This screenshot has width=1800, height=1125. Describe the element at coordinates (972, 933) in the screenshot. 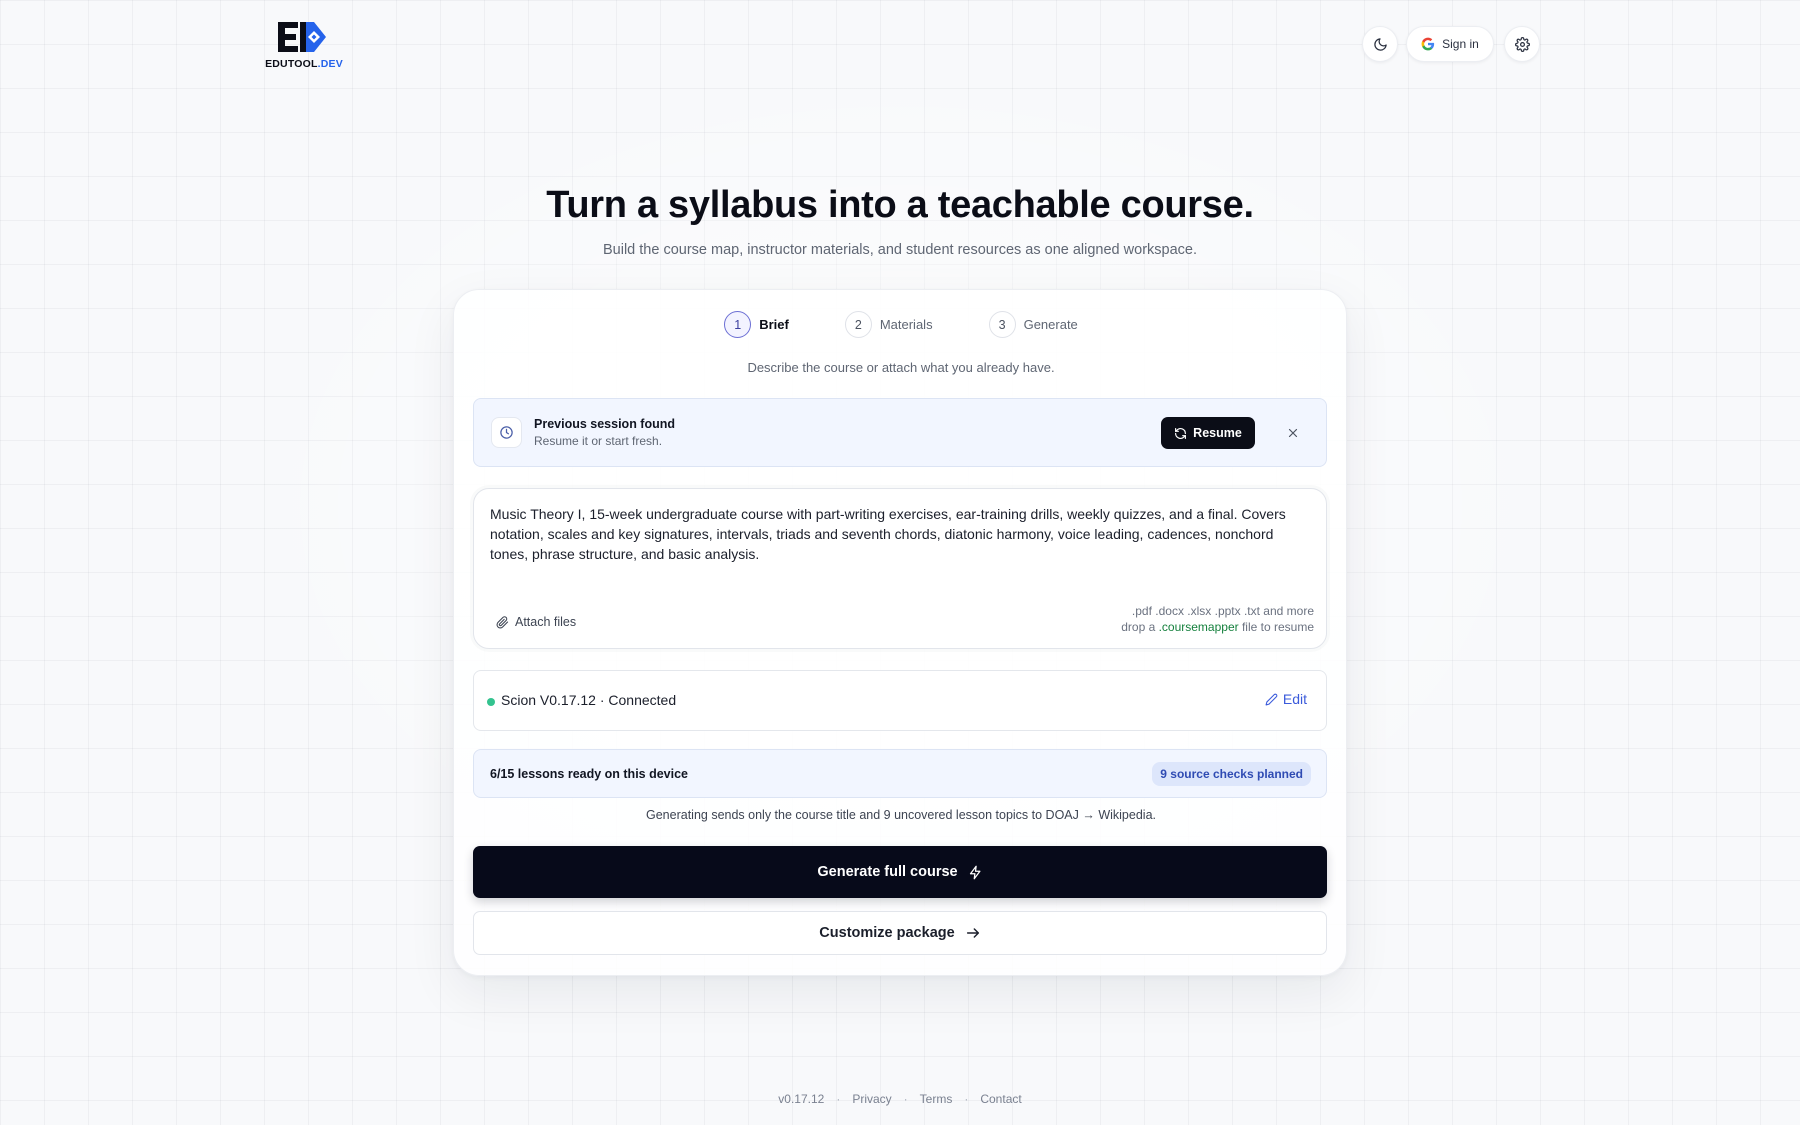

I see `arrow-right-icon` at that location.